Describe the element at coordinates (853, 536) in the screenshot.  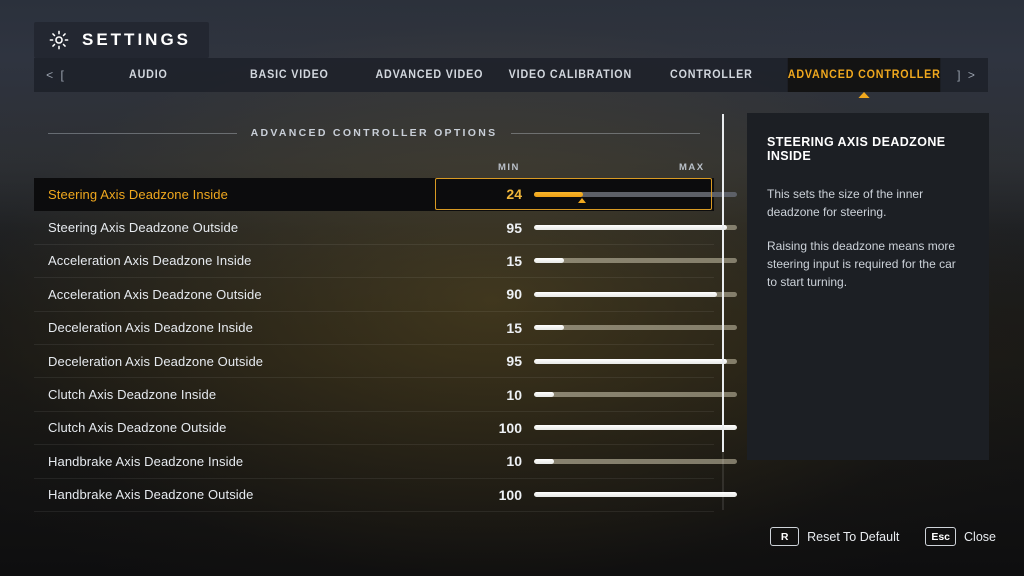
I see `hint-label-reset: Reset To Default` at that location.